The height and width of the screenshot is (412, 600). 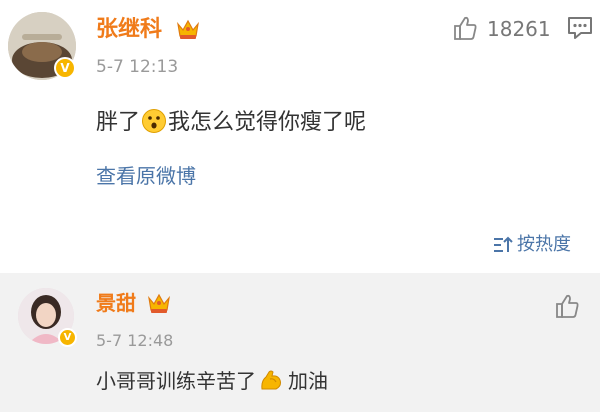 What do you see at coordinates (308, 381) in the screenshot?
I see `reply-text-part-2: 加油` at bounding box center [308, 381].